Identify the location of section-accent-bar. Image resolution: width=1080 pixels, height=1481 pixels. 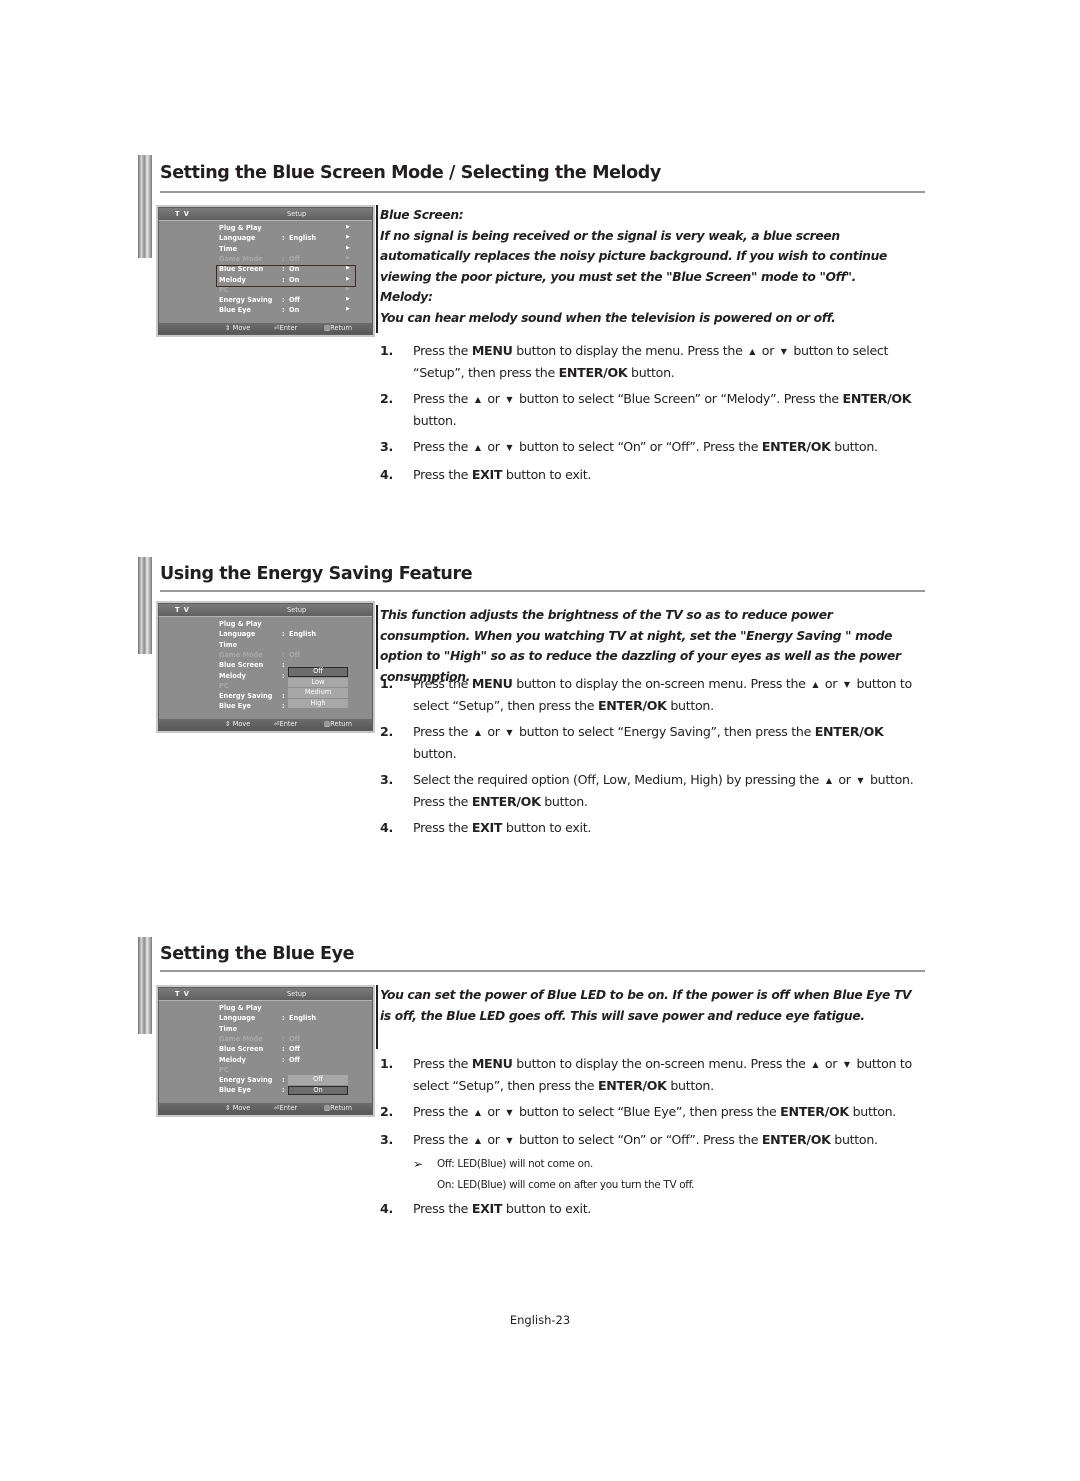
(145, 206).